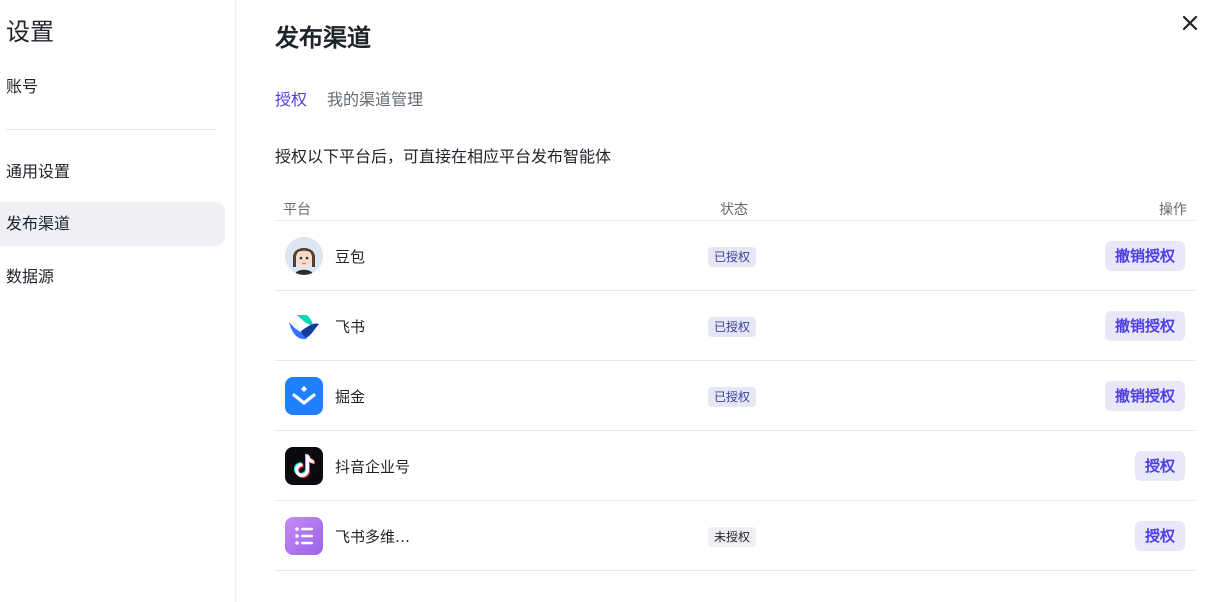 The width and height of the screenshot is (1227, 602). I want to click on status-badge: 未授权, so click(732, 537).